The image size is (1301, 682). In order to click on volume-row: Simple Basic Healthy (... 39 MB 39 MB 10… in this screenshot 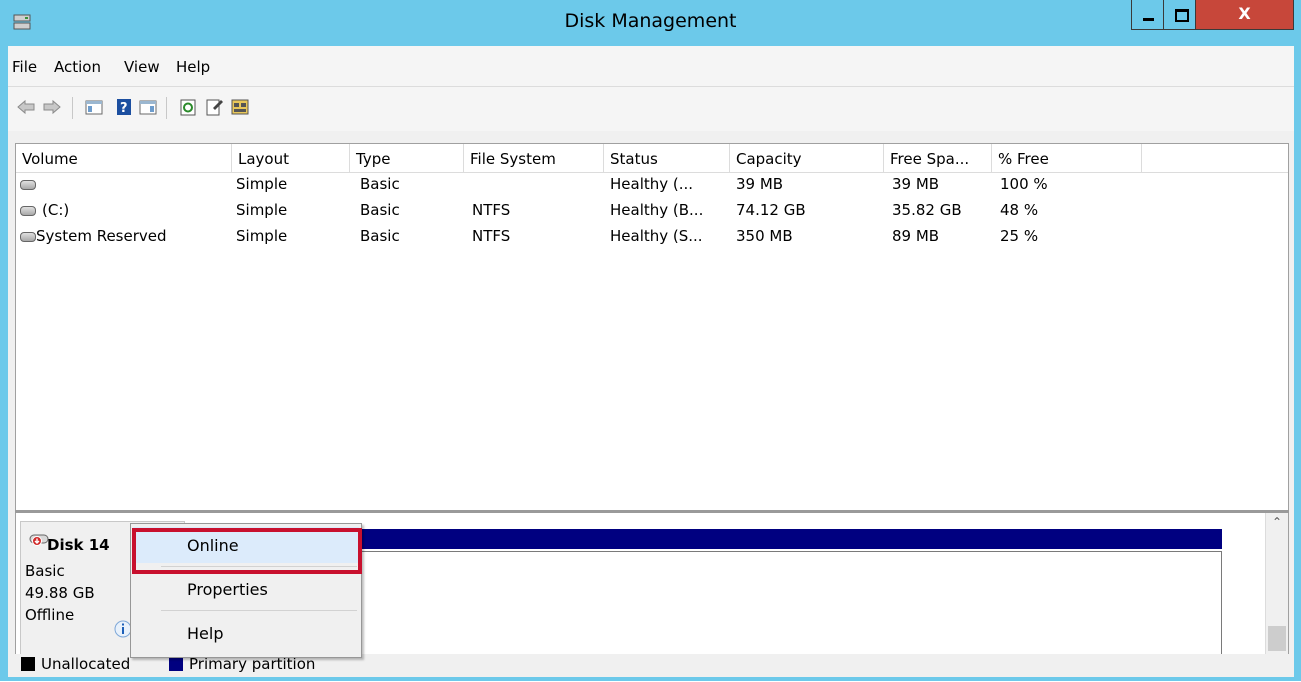, I will do `click(652, 185)`.